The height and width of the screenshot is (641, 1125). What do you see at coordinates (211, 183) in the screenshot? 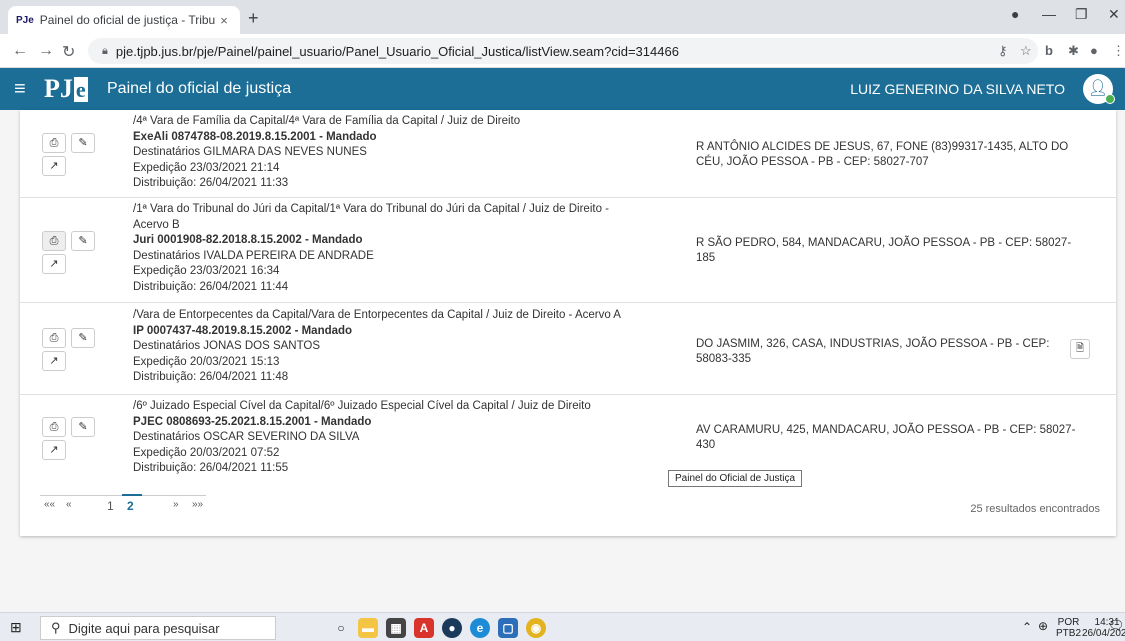
I see `distribuicao: Distribuição: 26/04/2021 11:33` at bounding box center [211, 183].